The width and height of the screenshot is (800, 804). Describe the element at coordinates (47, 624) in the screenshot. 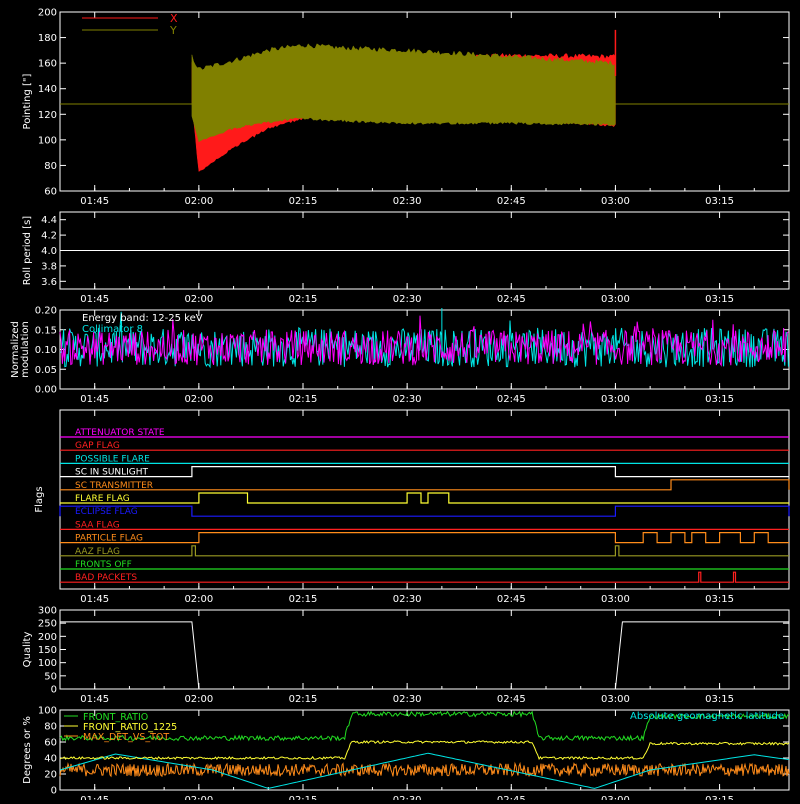

I see `y-tick-label: 250` at that location.